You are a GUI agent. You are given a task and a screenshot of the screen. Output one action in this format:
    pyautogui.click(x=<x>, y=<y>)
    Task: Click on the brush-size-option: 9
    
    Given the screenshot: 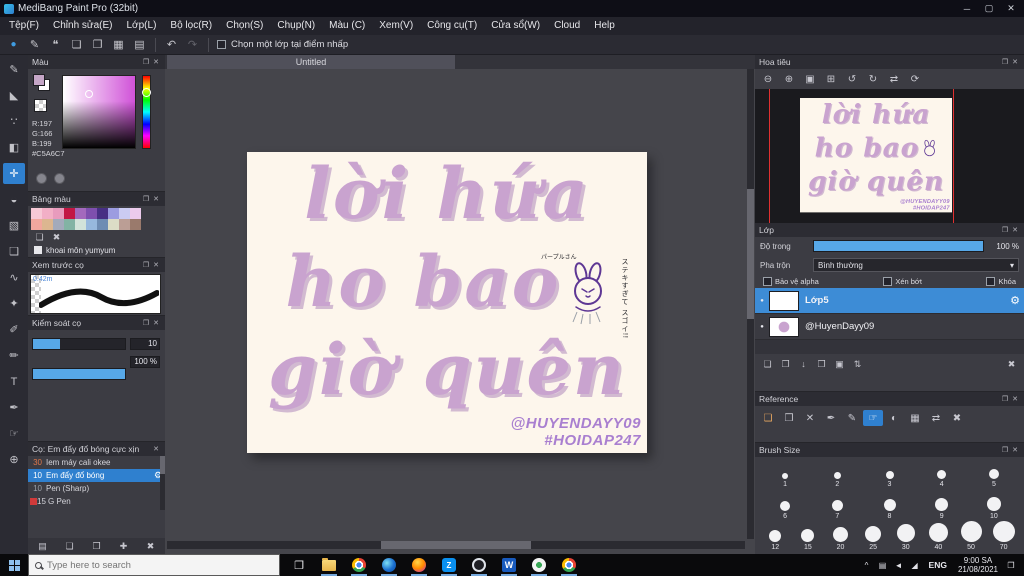 What is the action you would take?
    pyautogui.click(x=942, y=505)
    